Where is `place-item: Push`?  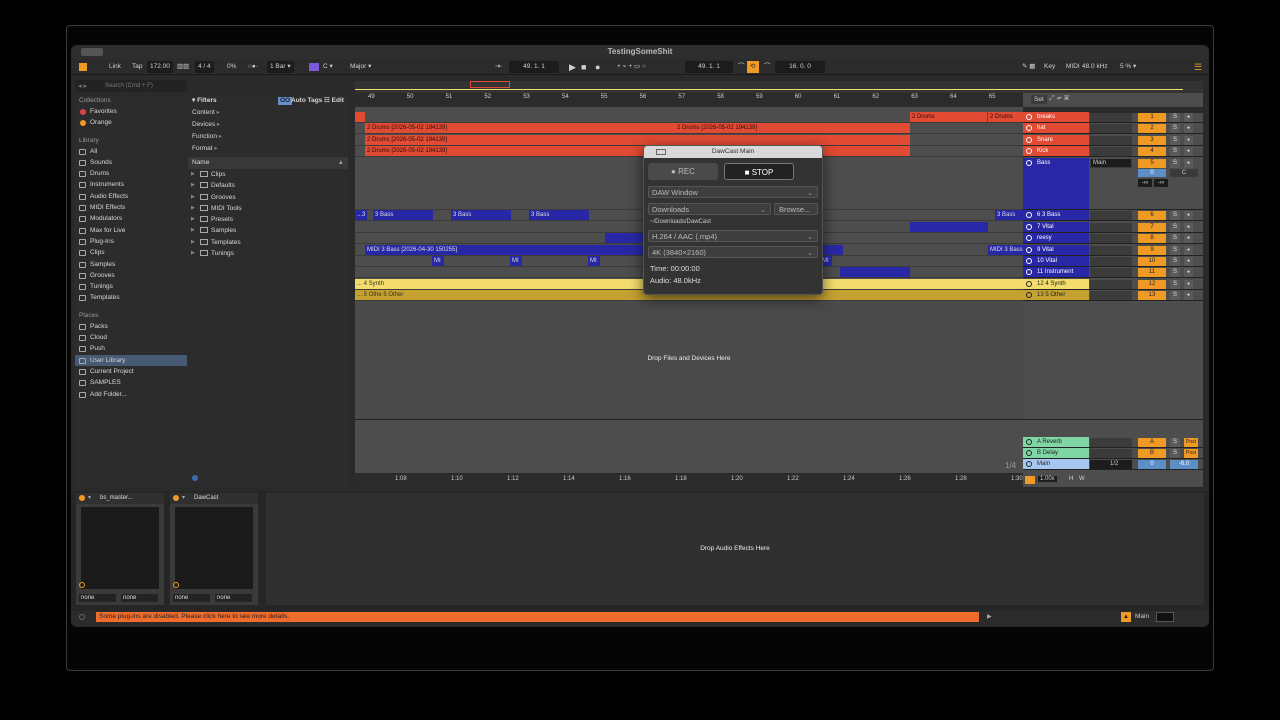 place-item: Push is located at coordinates (131, 348).